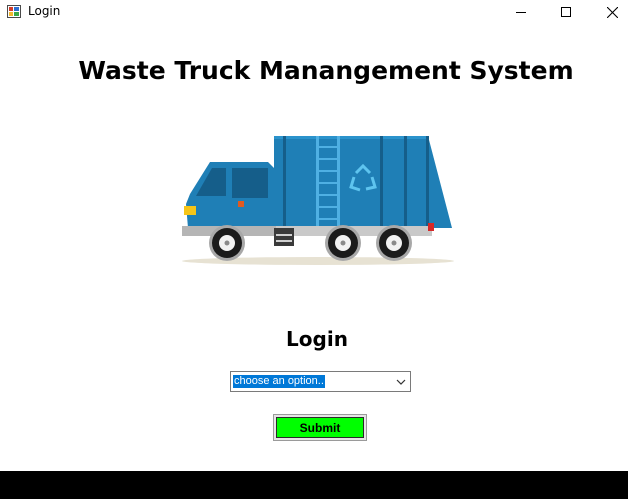  I want to click on close-button, so click(608, 12).